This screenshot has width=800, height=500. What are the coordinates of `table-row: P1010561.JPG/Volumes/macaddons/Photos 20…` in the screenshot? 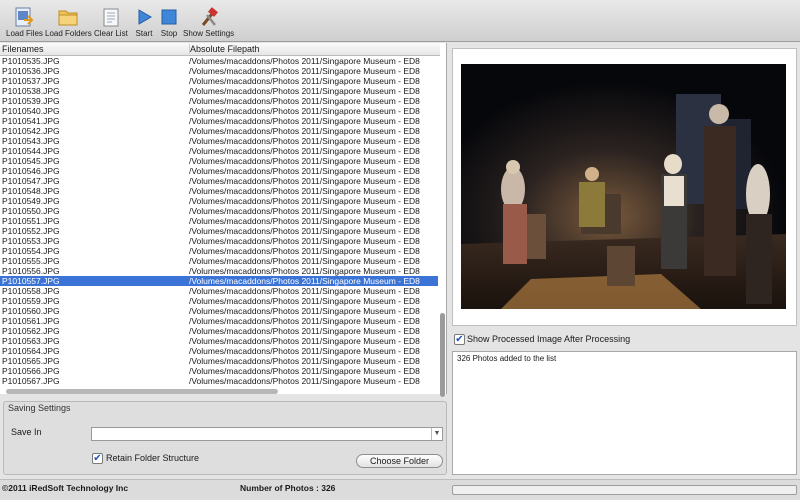 It's located at (219, 321).